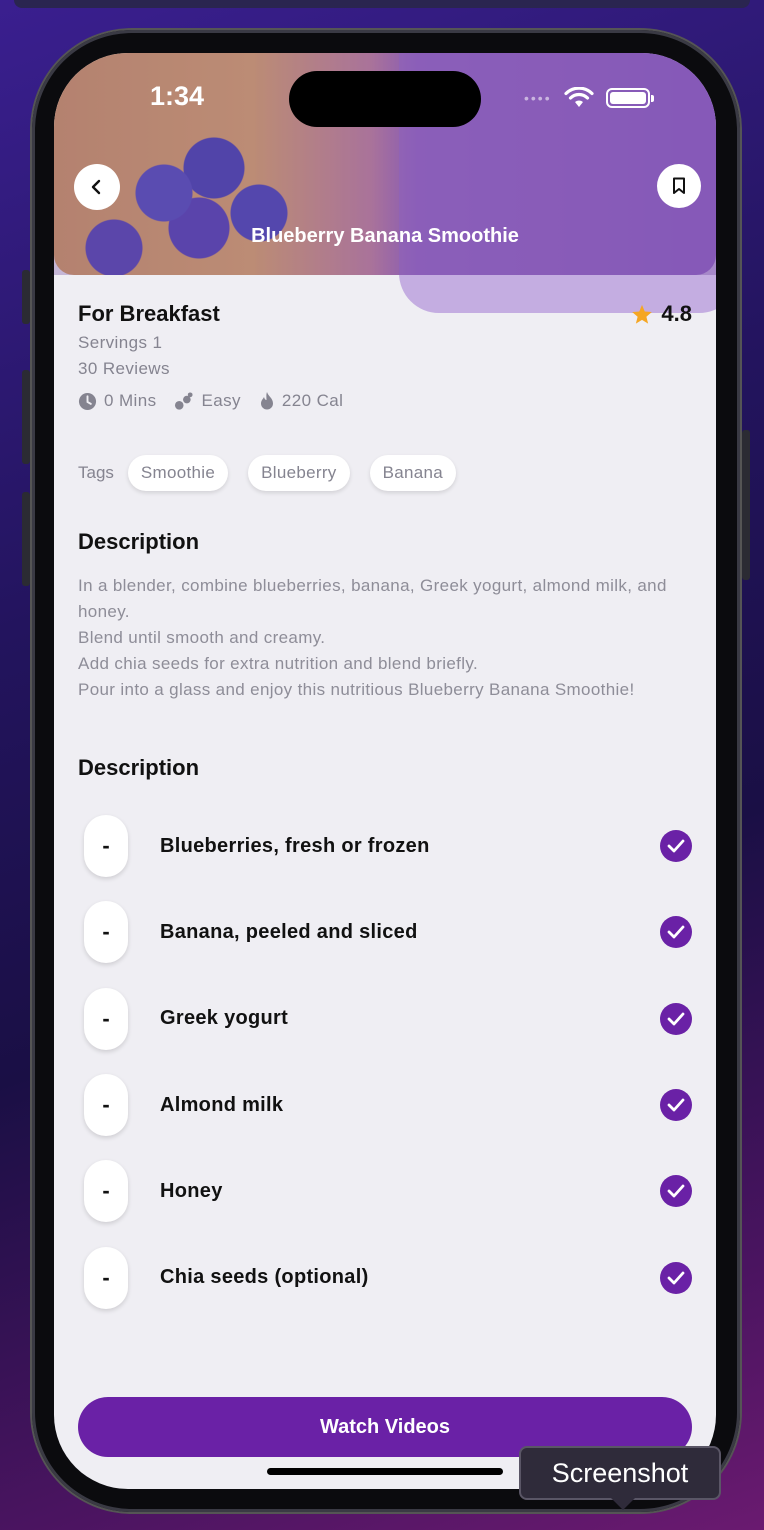 Image resolution: width=764 pixels, height=1530 pixels. What do you see at coordinates (385, 1105) in the screenshot?
I see `ingredient-row: - Almond milk` at bounding box center [385, 1105].